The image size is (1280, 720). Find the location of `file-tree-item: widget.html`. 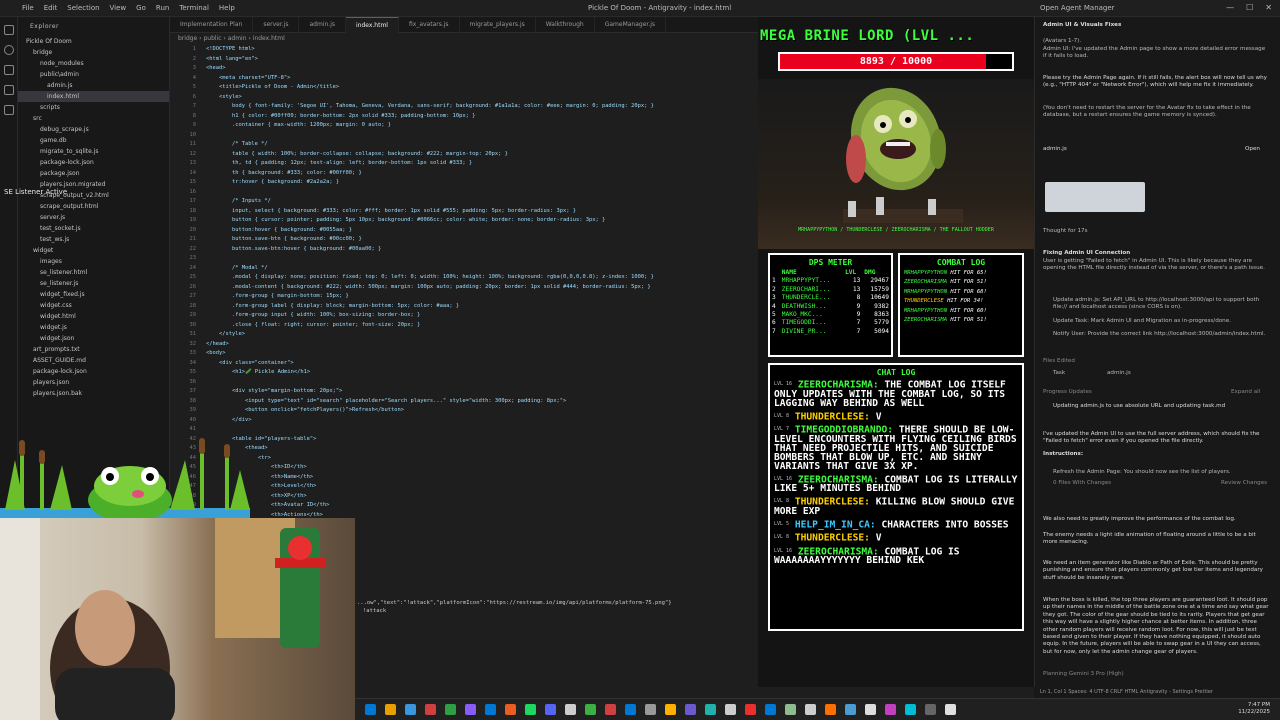

file-tree-item: widget.html is located at coordinates (93, 316).